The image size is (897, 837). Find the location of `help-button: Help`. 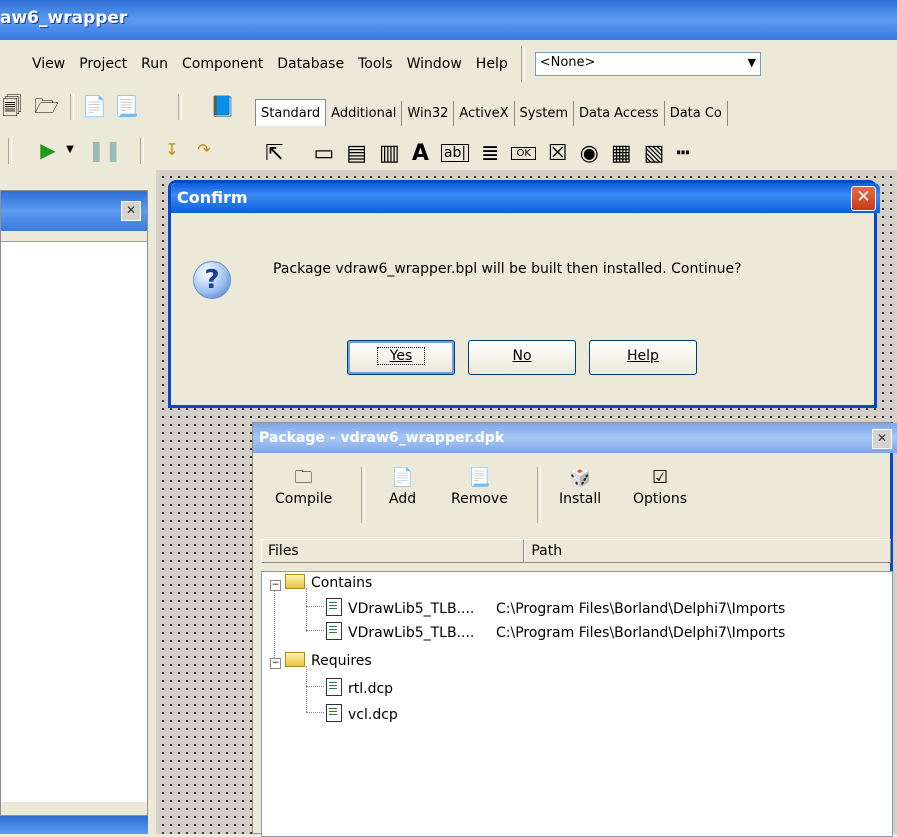

help-button: Help is located at coordinates (643, 357).